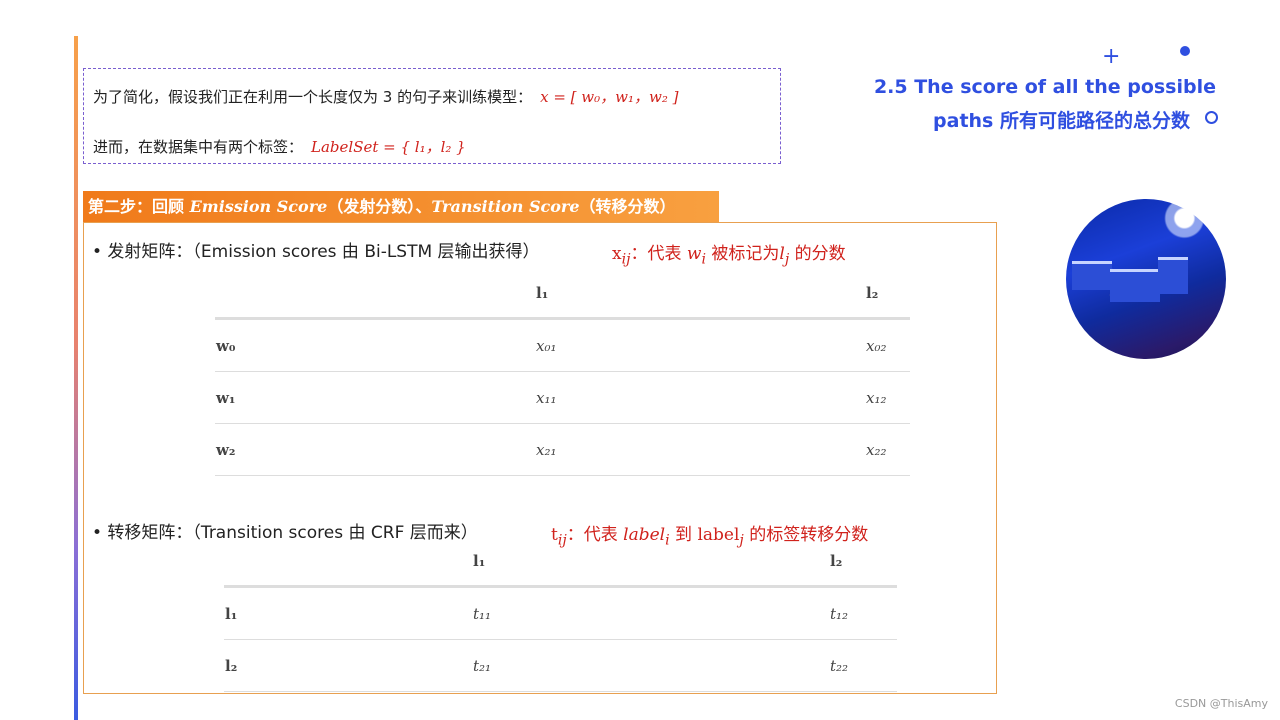 The height and width of the screenshot is (720, 1280). What do you see at coordinates (700, 449) in the screenshot?
I see `emission-cell: x₂₁` at bounding box center [700, 449].